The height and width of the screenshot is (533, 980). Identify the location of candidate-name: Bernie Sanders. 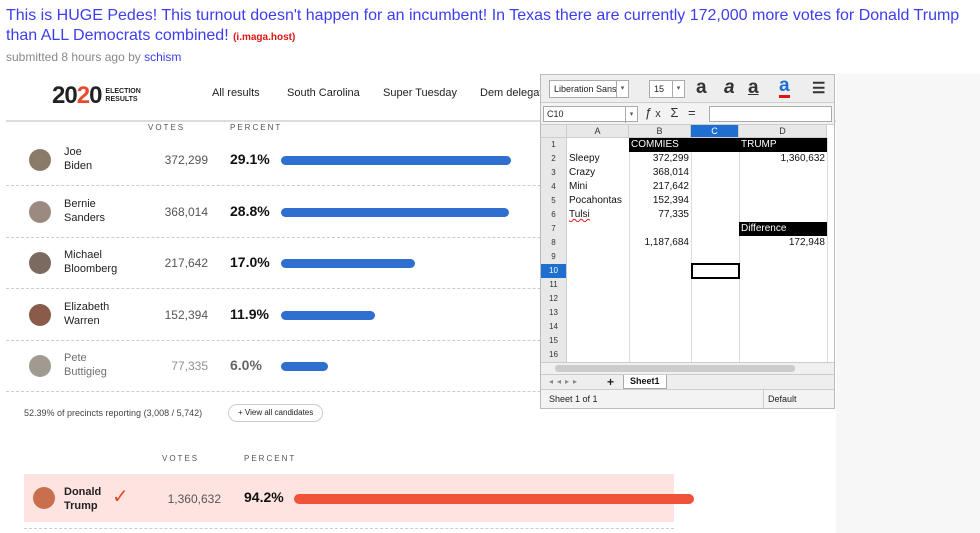
(84, 210).